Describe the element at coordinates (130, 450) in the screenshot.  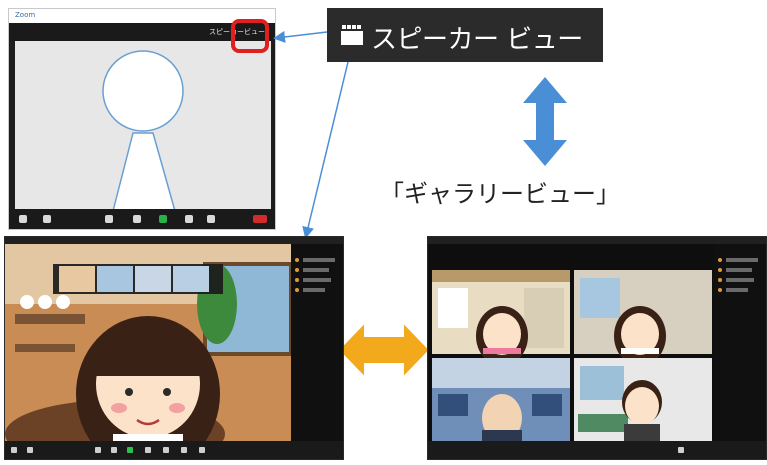
I see `share-screen-icon` at that location.